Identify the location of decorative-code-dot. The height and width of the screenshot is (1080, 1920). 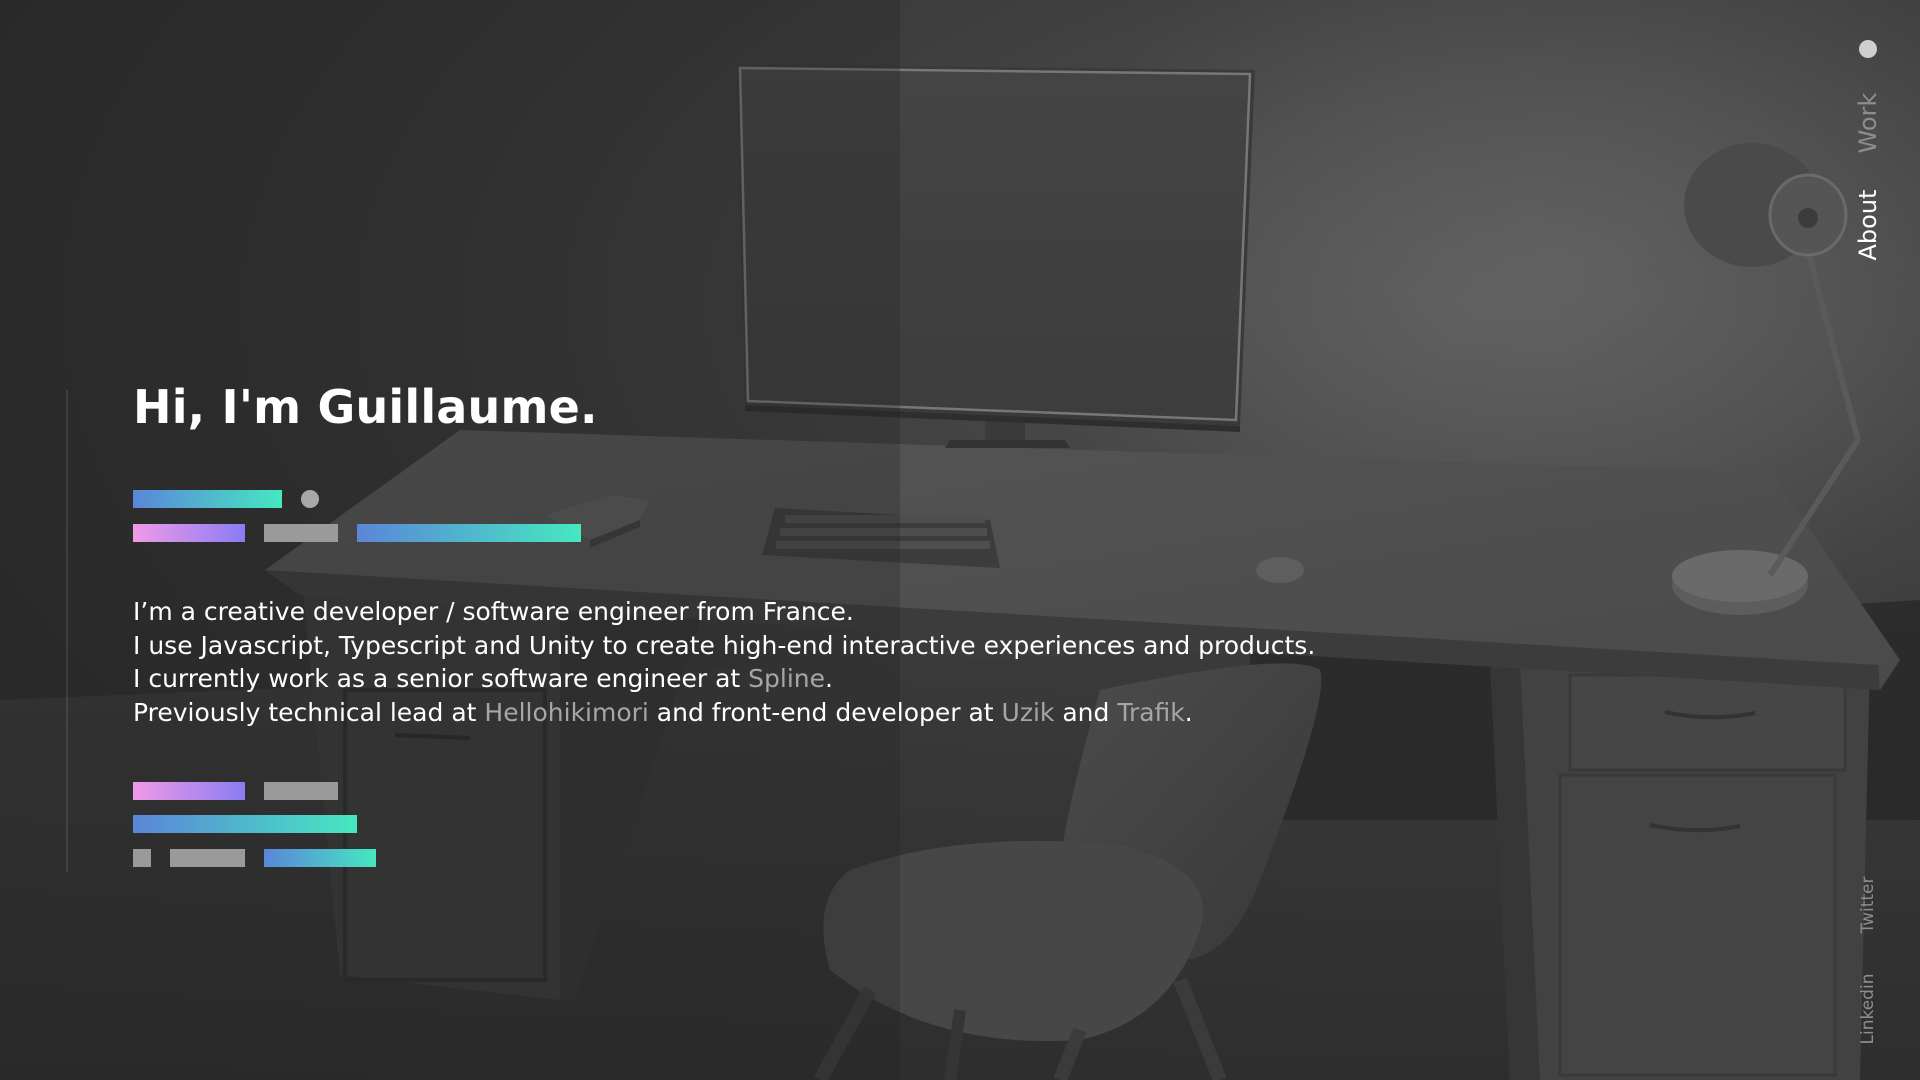
(310, 499).